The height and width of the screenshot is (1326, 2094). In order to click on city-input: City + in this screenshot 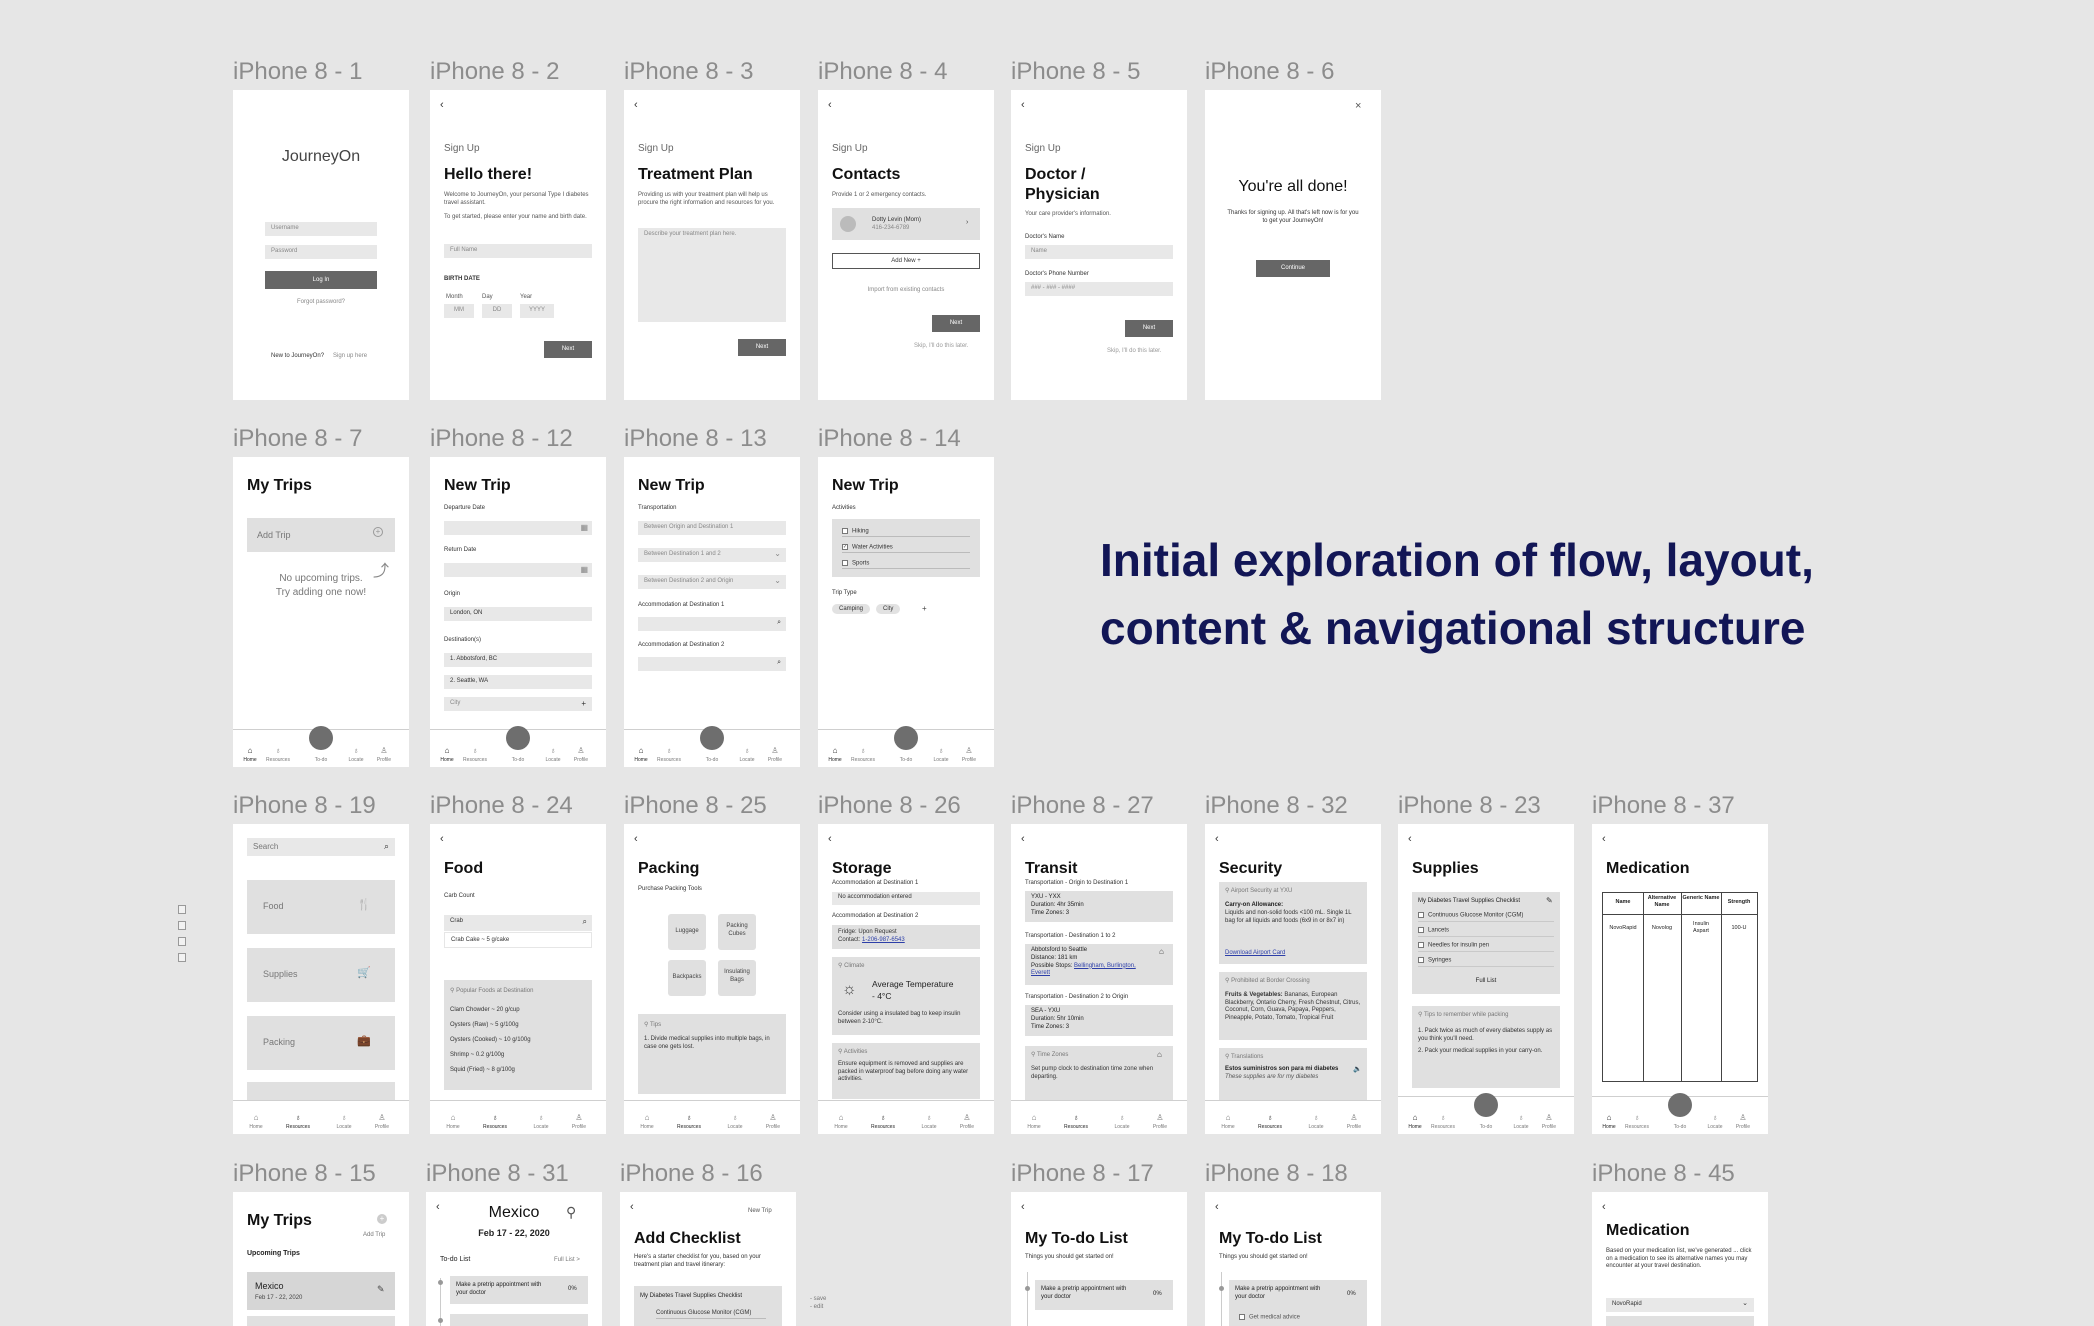, I will do `click(518, 704)`.